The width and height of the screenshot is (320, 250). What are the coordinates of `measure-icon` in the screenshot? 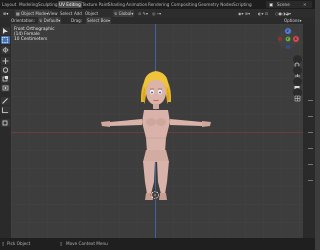 It's located at (5, 110).